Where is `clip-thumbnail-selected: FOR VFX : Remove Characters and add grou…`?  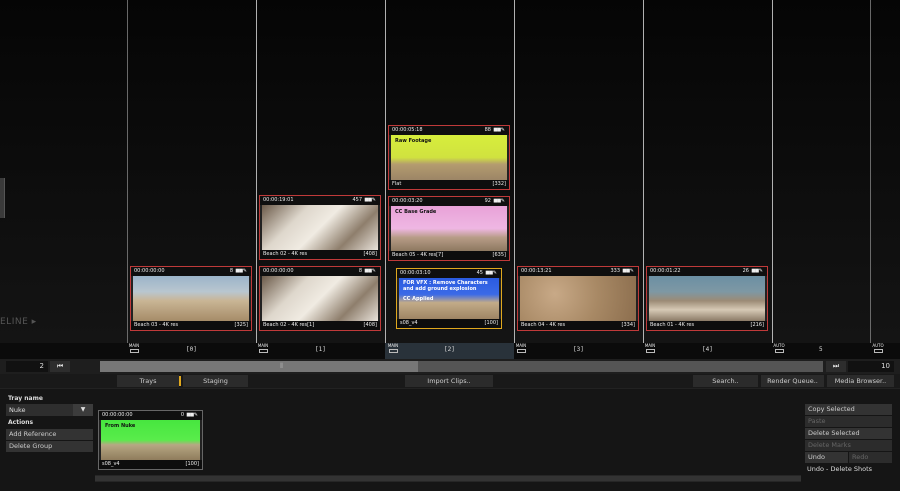 clip-thumbnail-selected: FOR VFX : Remove Characters and add grou… is located at coordinates (449, 298).